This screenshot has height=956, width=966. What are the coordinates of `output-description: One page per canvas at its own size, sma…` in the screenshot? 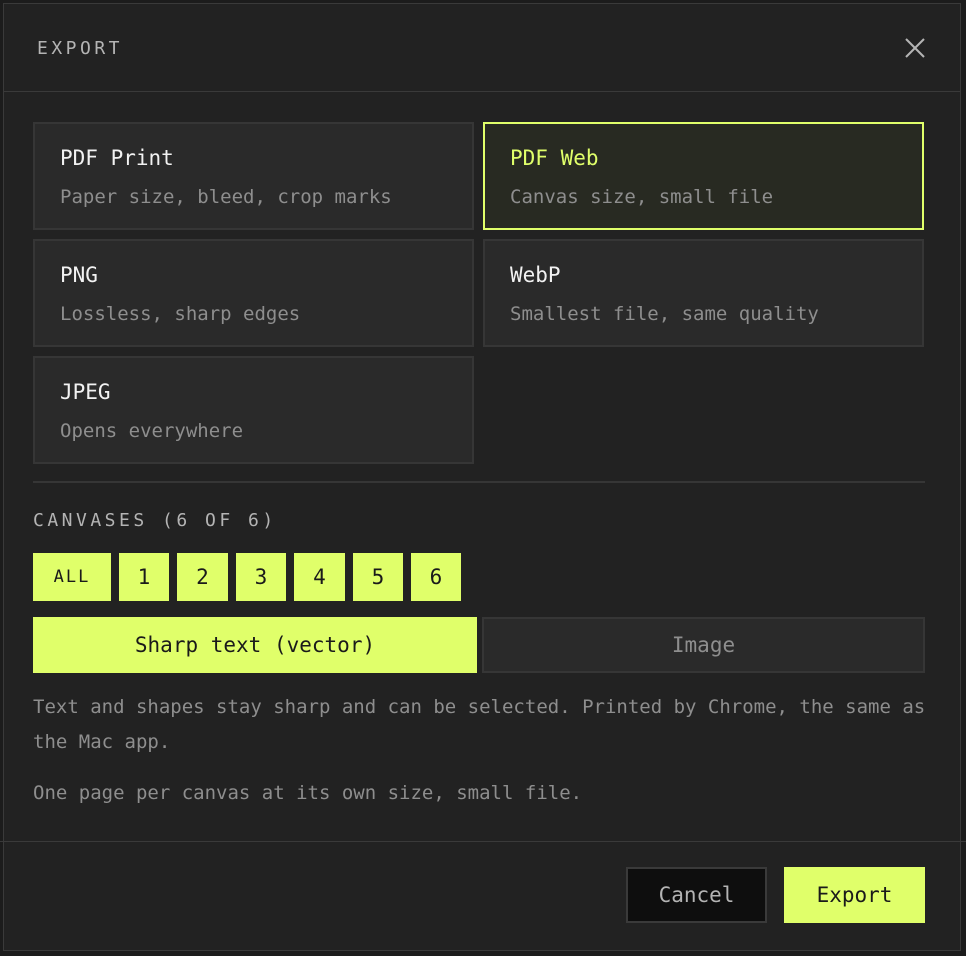 It's located at (308, 793).